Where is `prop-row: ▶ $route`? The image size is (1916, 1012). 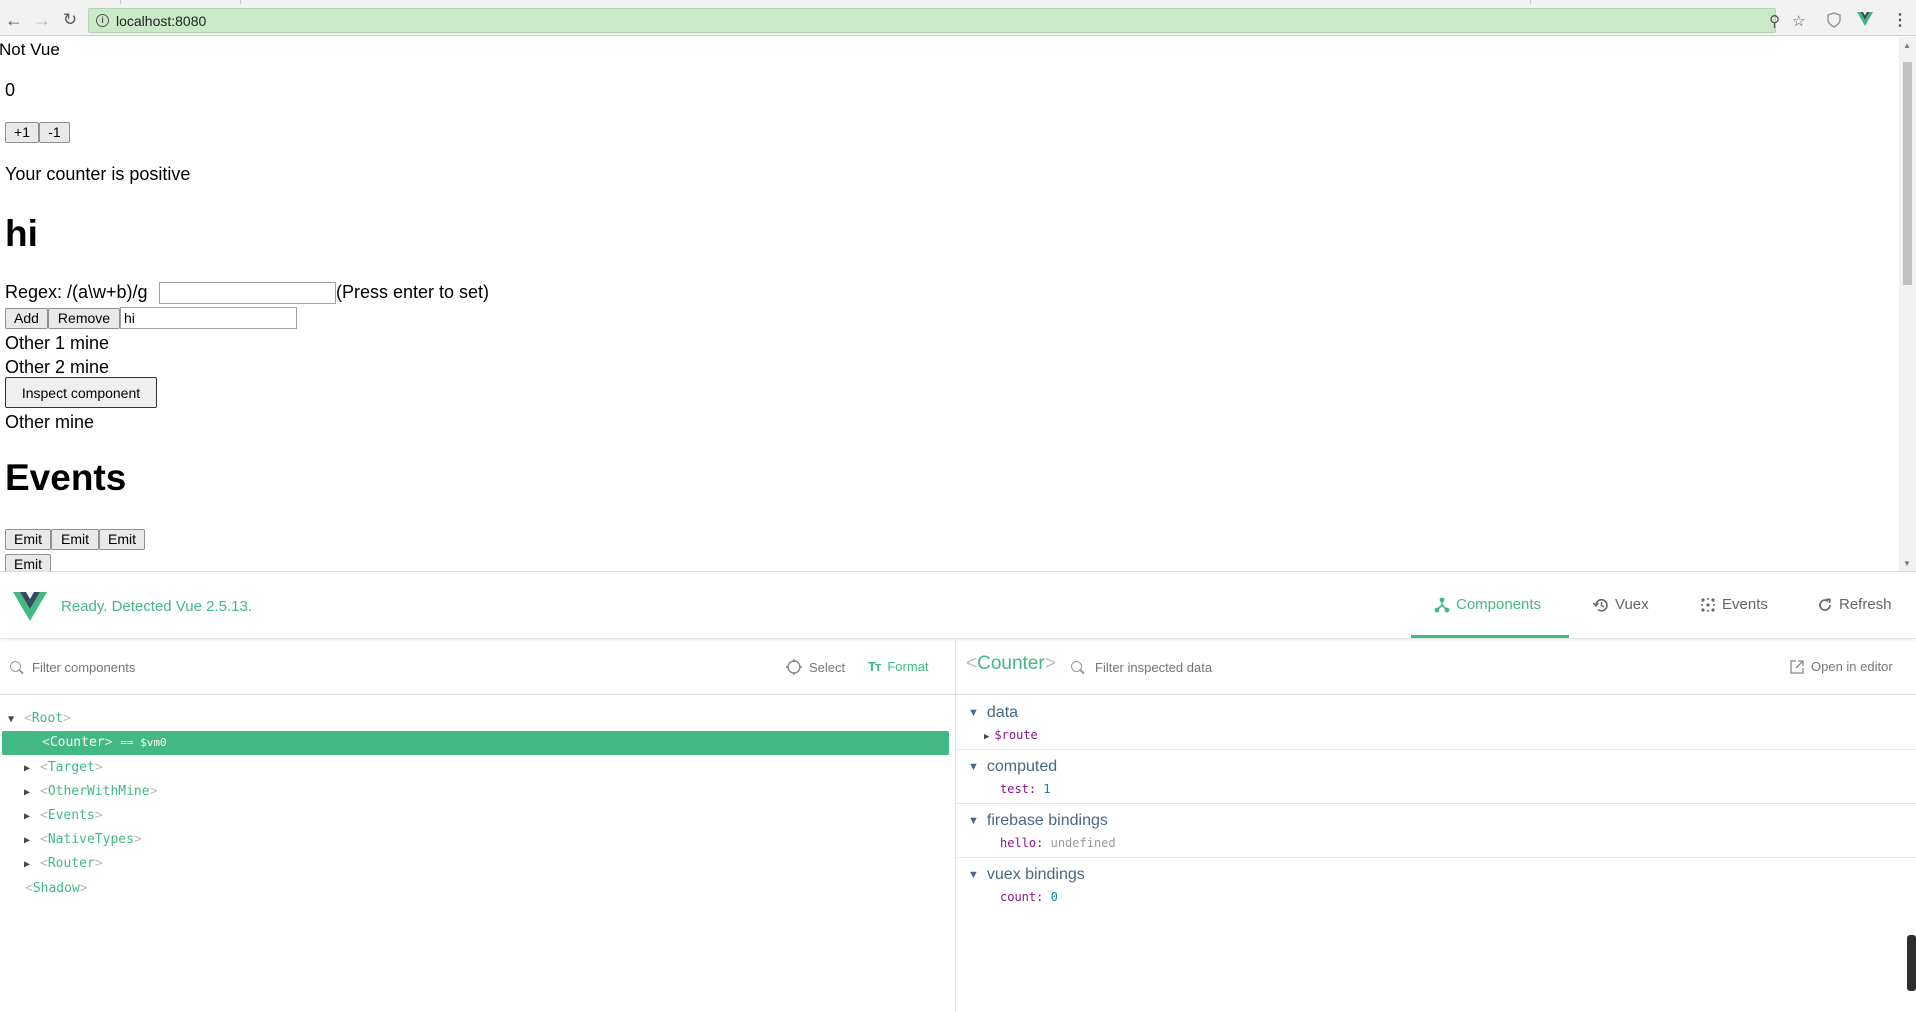 prop-row: ▶ $route is located at coordinates (1011, 735).